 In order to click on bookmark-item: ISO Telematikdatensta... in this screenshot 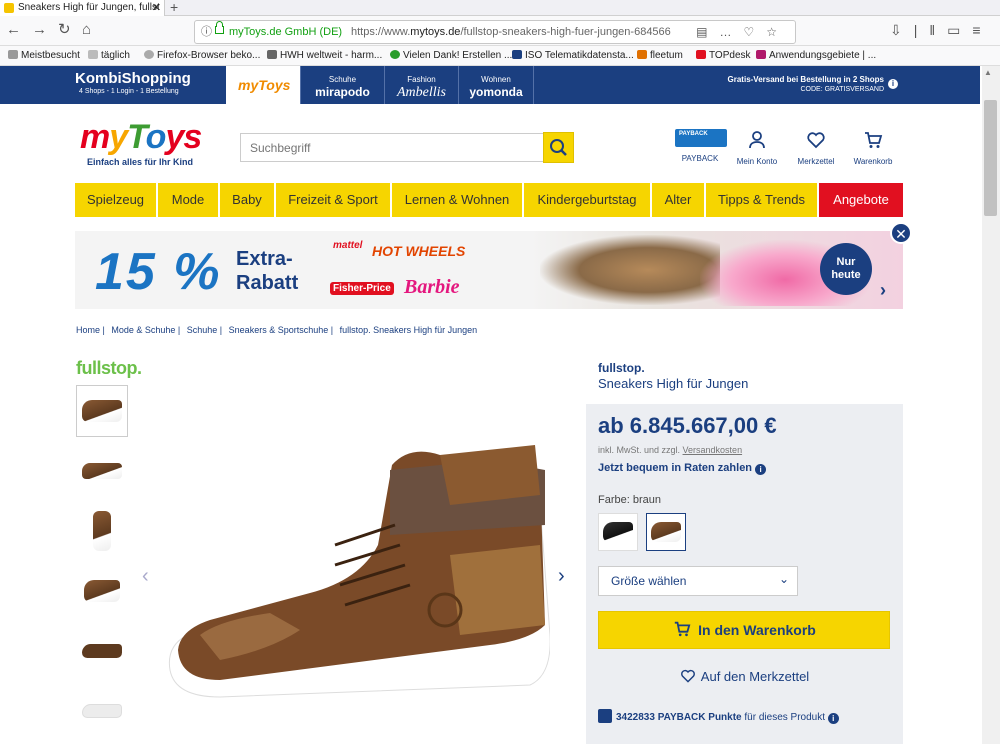, I will do `click(573, 56)`.